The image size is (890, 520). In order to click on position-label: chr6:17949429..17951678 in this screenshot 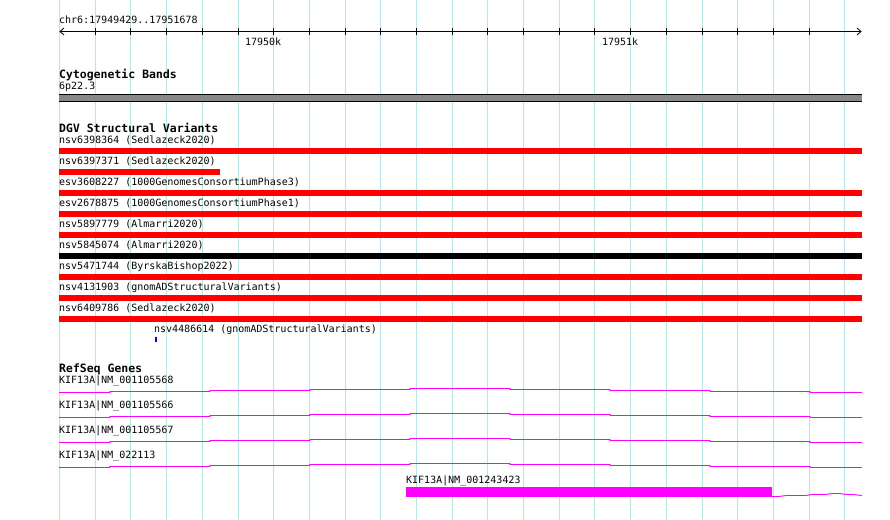, I will do `click(128, 21)`.